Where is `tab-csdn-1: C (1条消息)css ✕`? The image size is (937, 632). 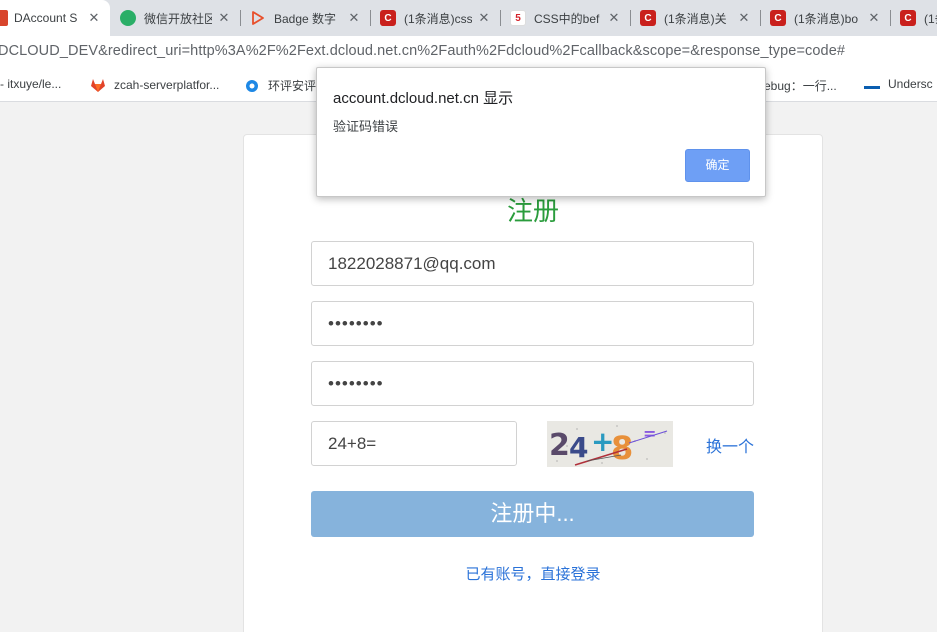 tab-csdn-1: C (1条消息)css ✕ is located at coordinates (438, 18).